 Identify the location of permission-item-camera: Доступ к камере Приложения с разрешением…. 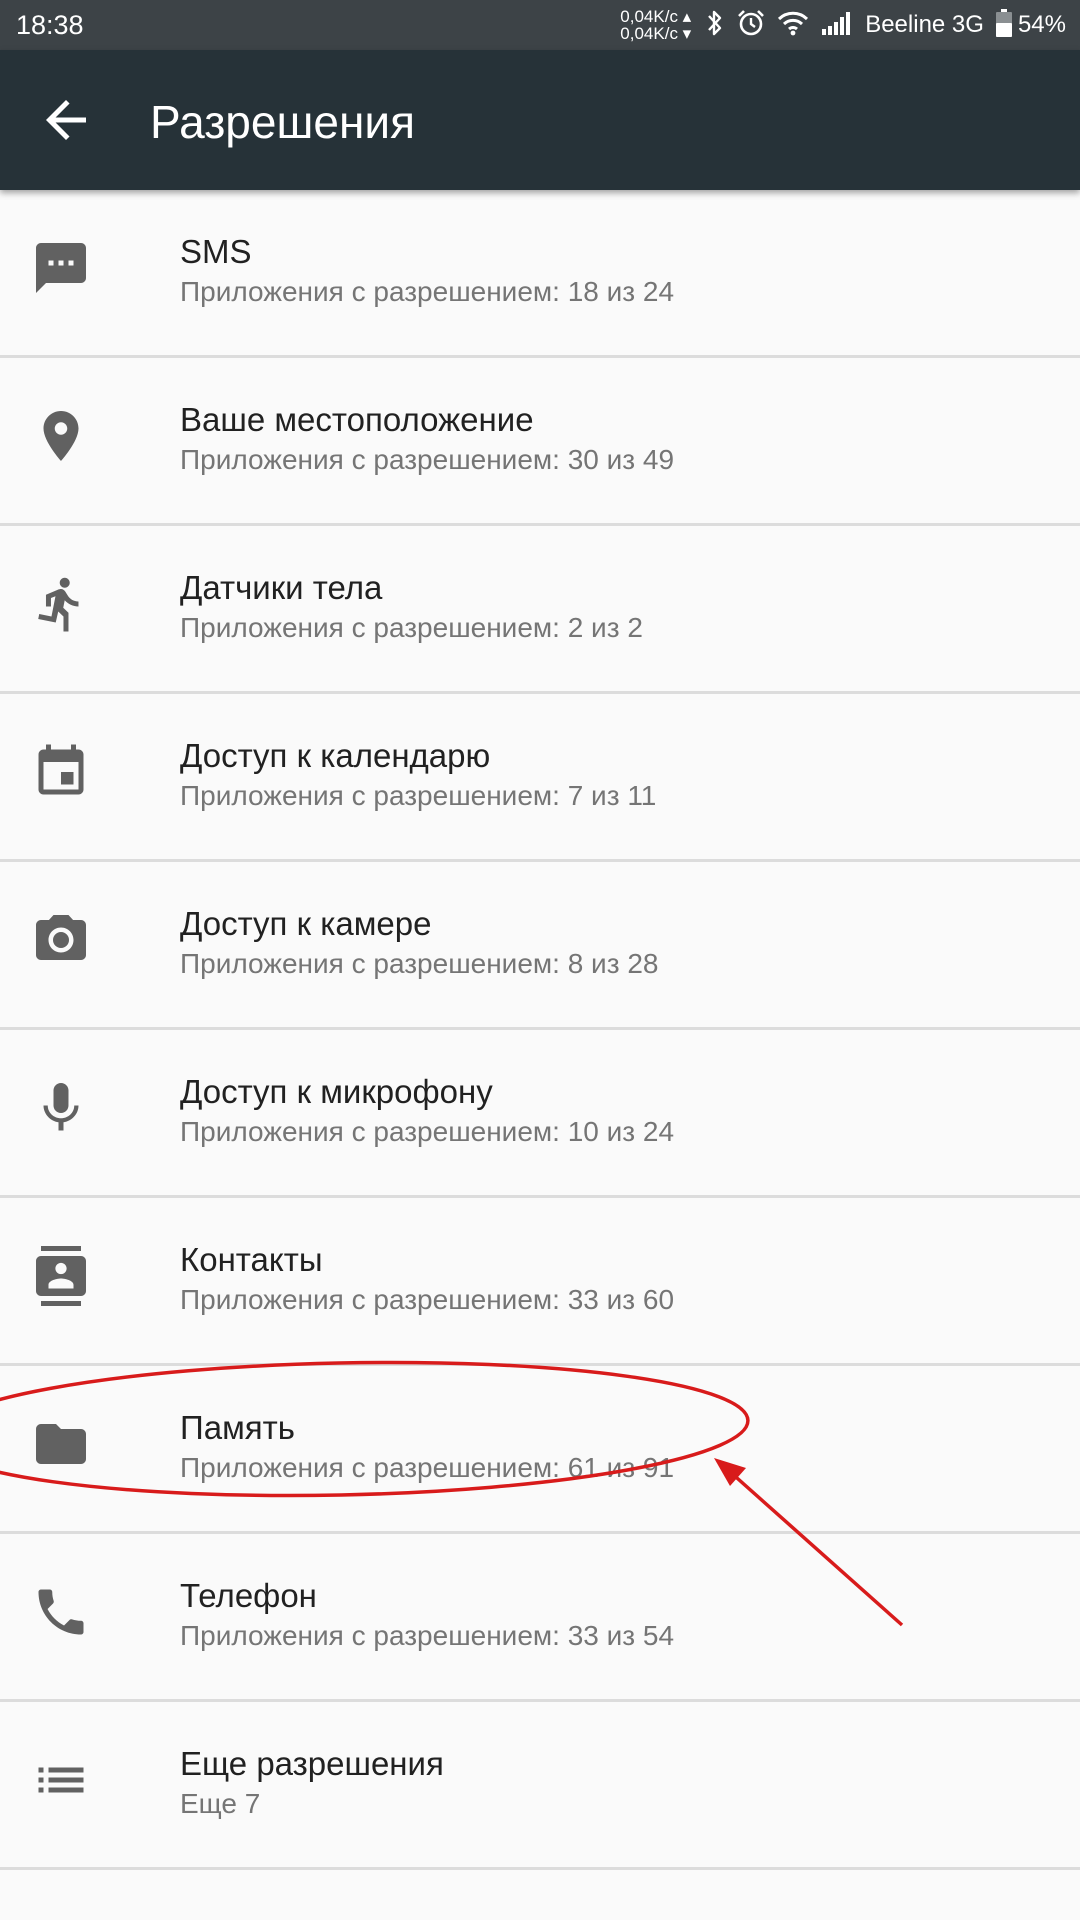
(540, 946).